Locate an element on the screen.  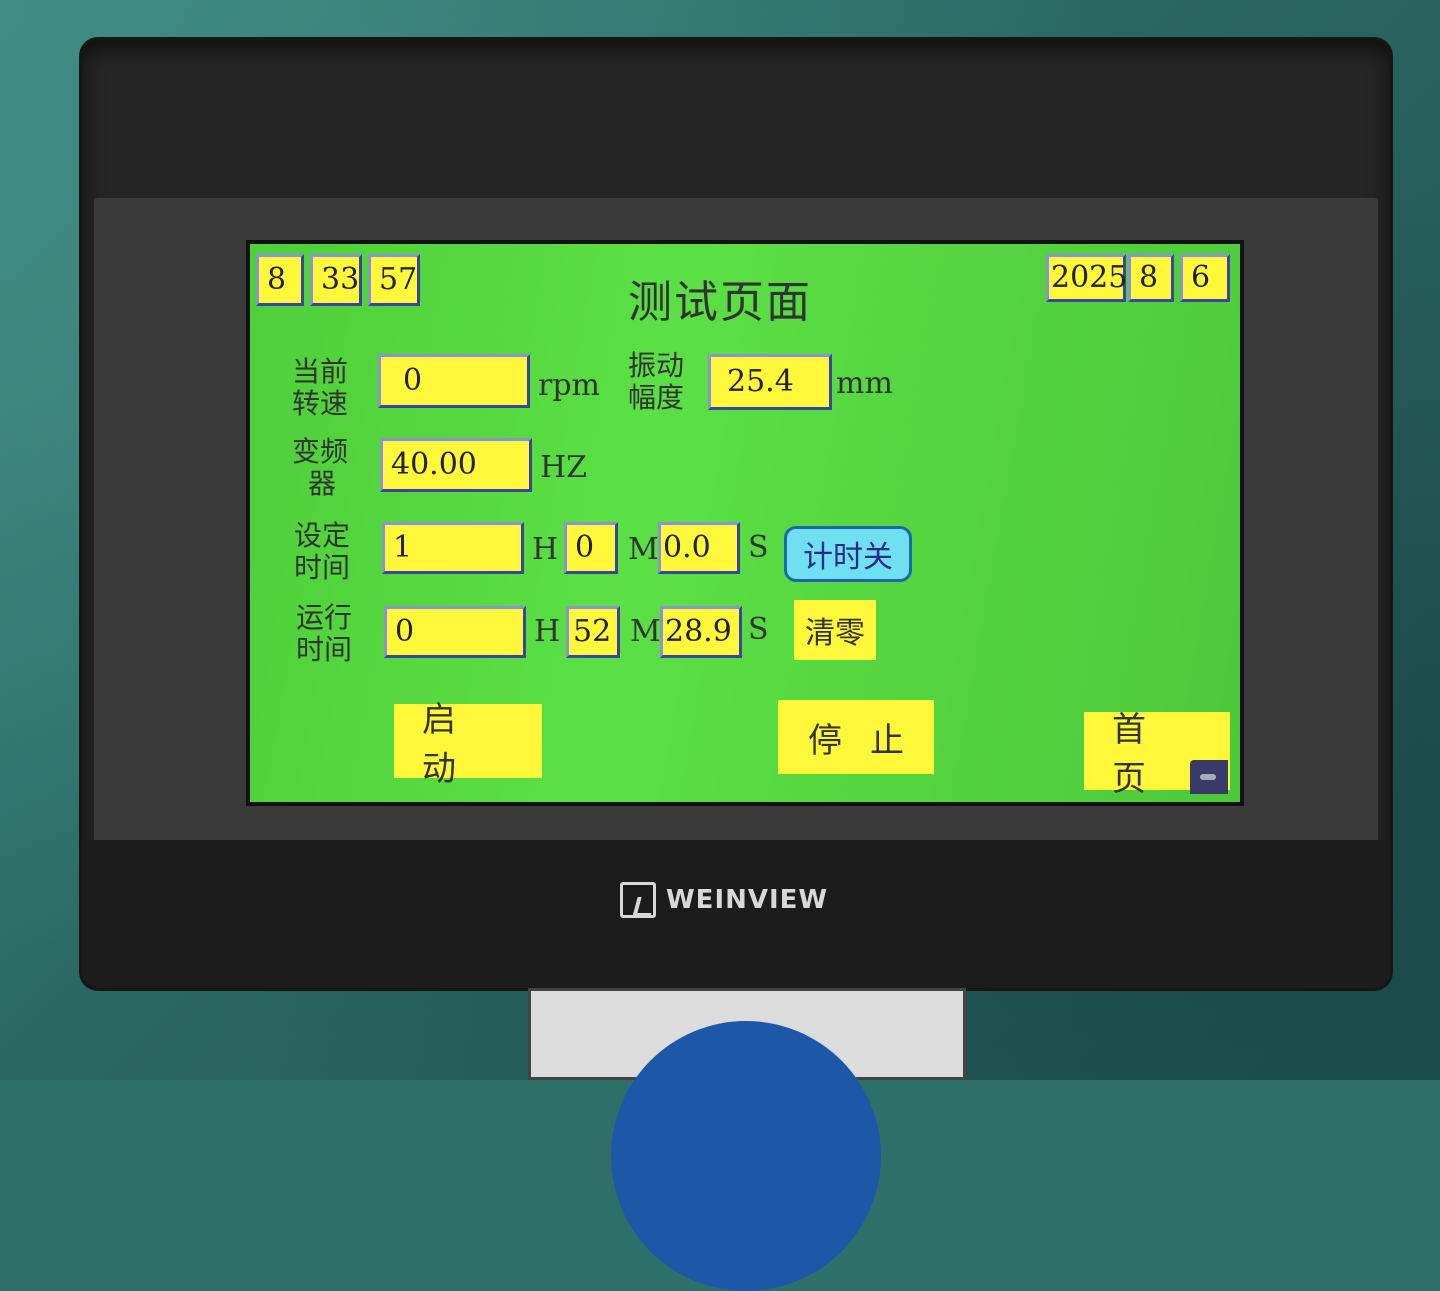
run-time-s-unit: S is located at coordinates (758, 629).